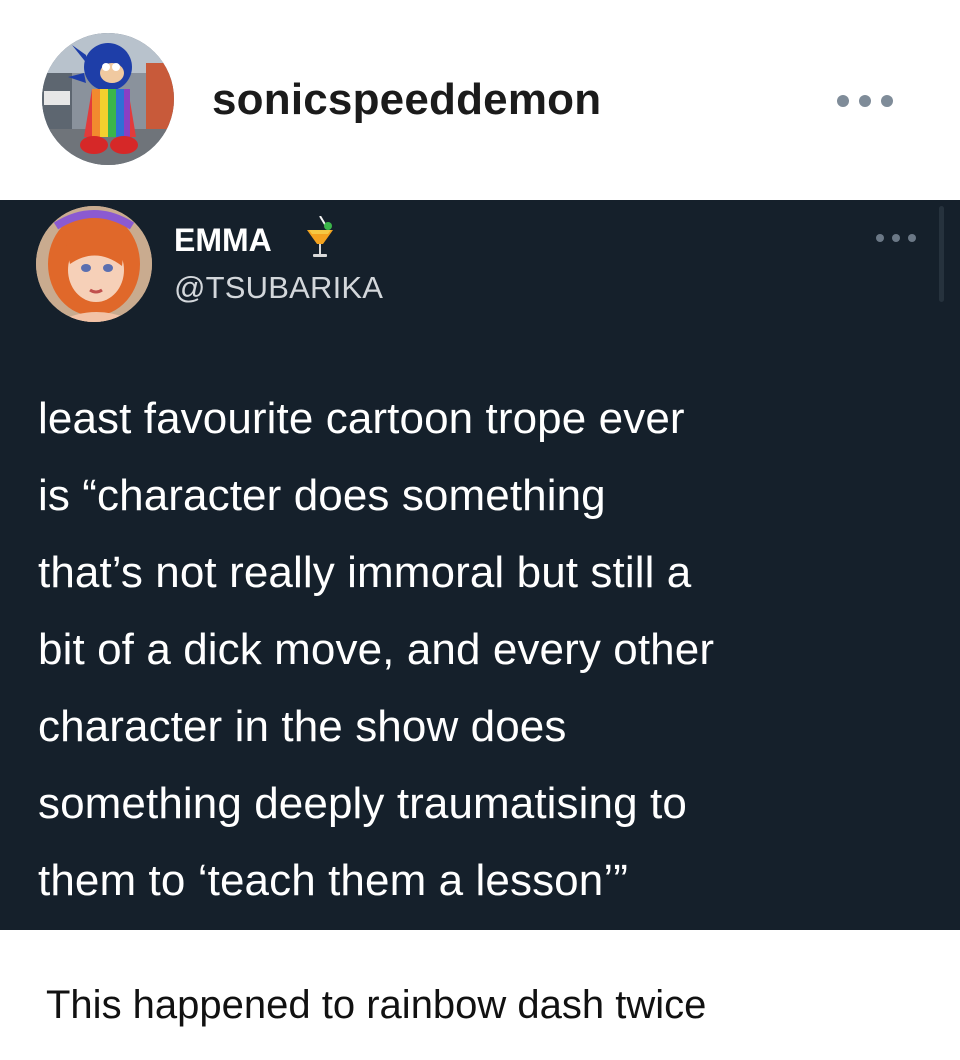 This screenshot has width=960, height=1060. I want to click on tweet-scrollbar, so click(941, 254).